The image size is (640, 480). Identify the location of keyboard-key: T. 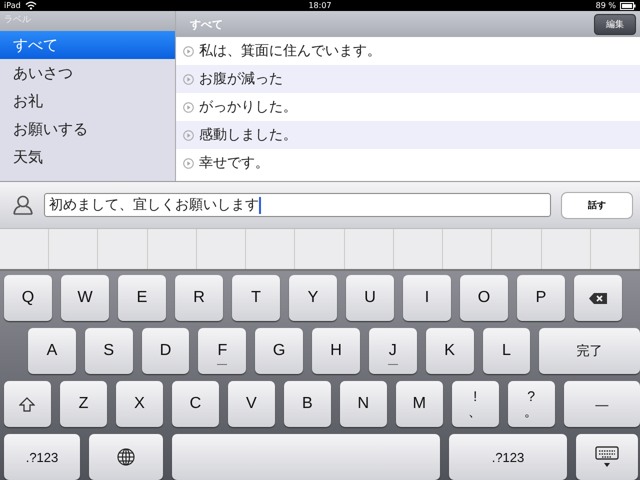
(256, 298).